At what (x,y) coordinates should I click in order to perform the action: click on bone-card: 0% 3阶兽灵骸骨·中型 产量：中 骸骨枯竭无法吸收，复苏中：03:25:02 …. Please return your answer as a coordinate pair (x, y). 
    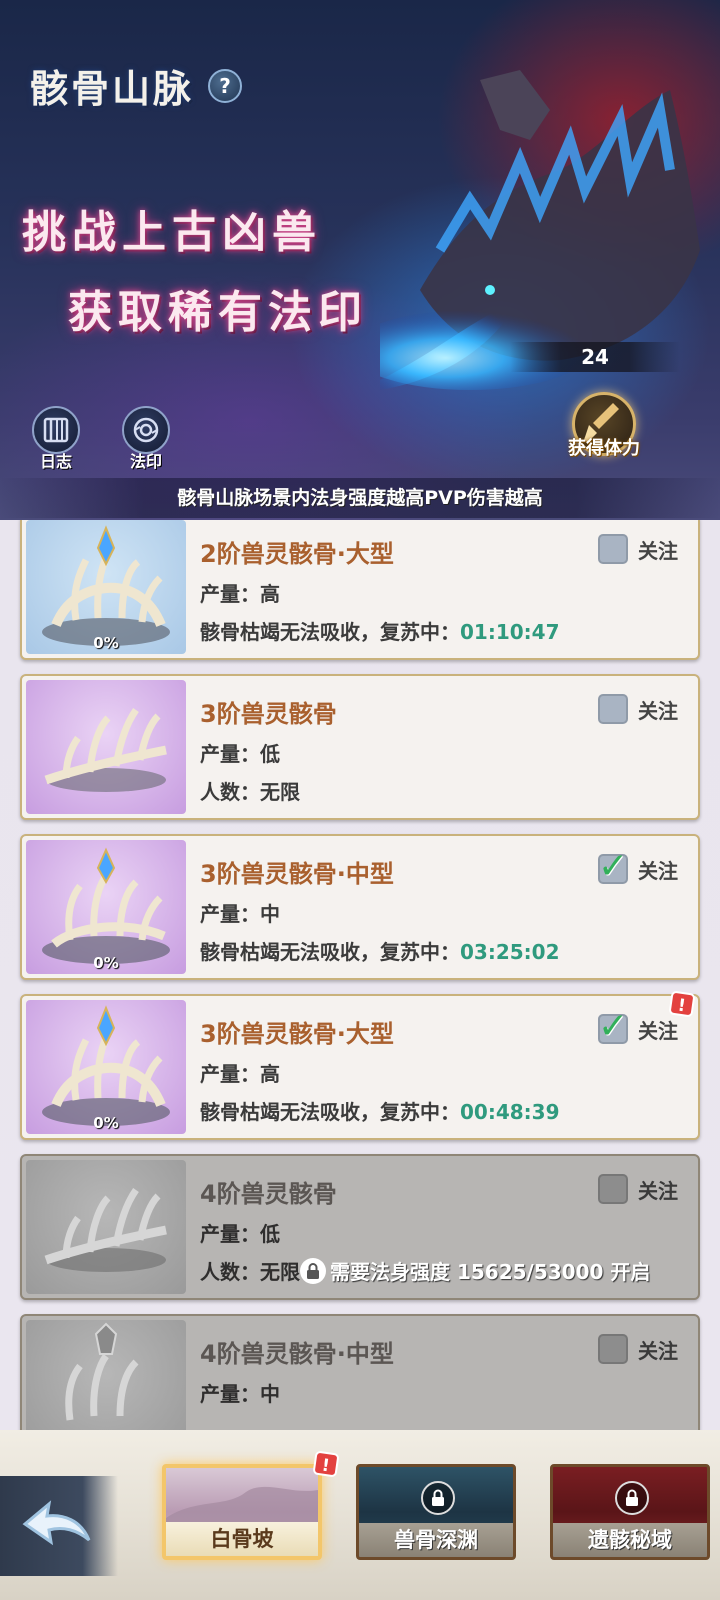
    Looking at the image, I should click on (360, 907).